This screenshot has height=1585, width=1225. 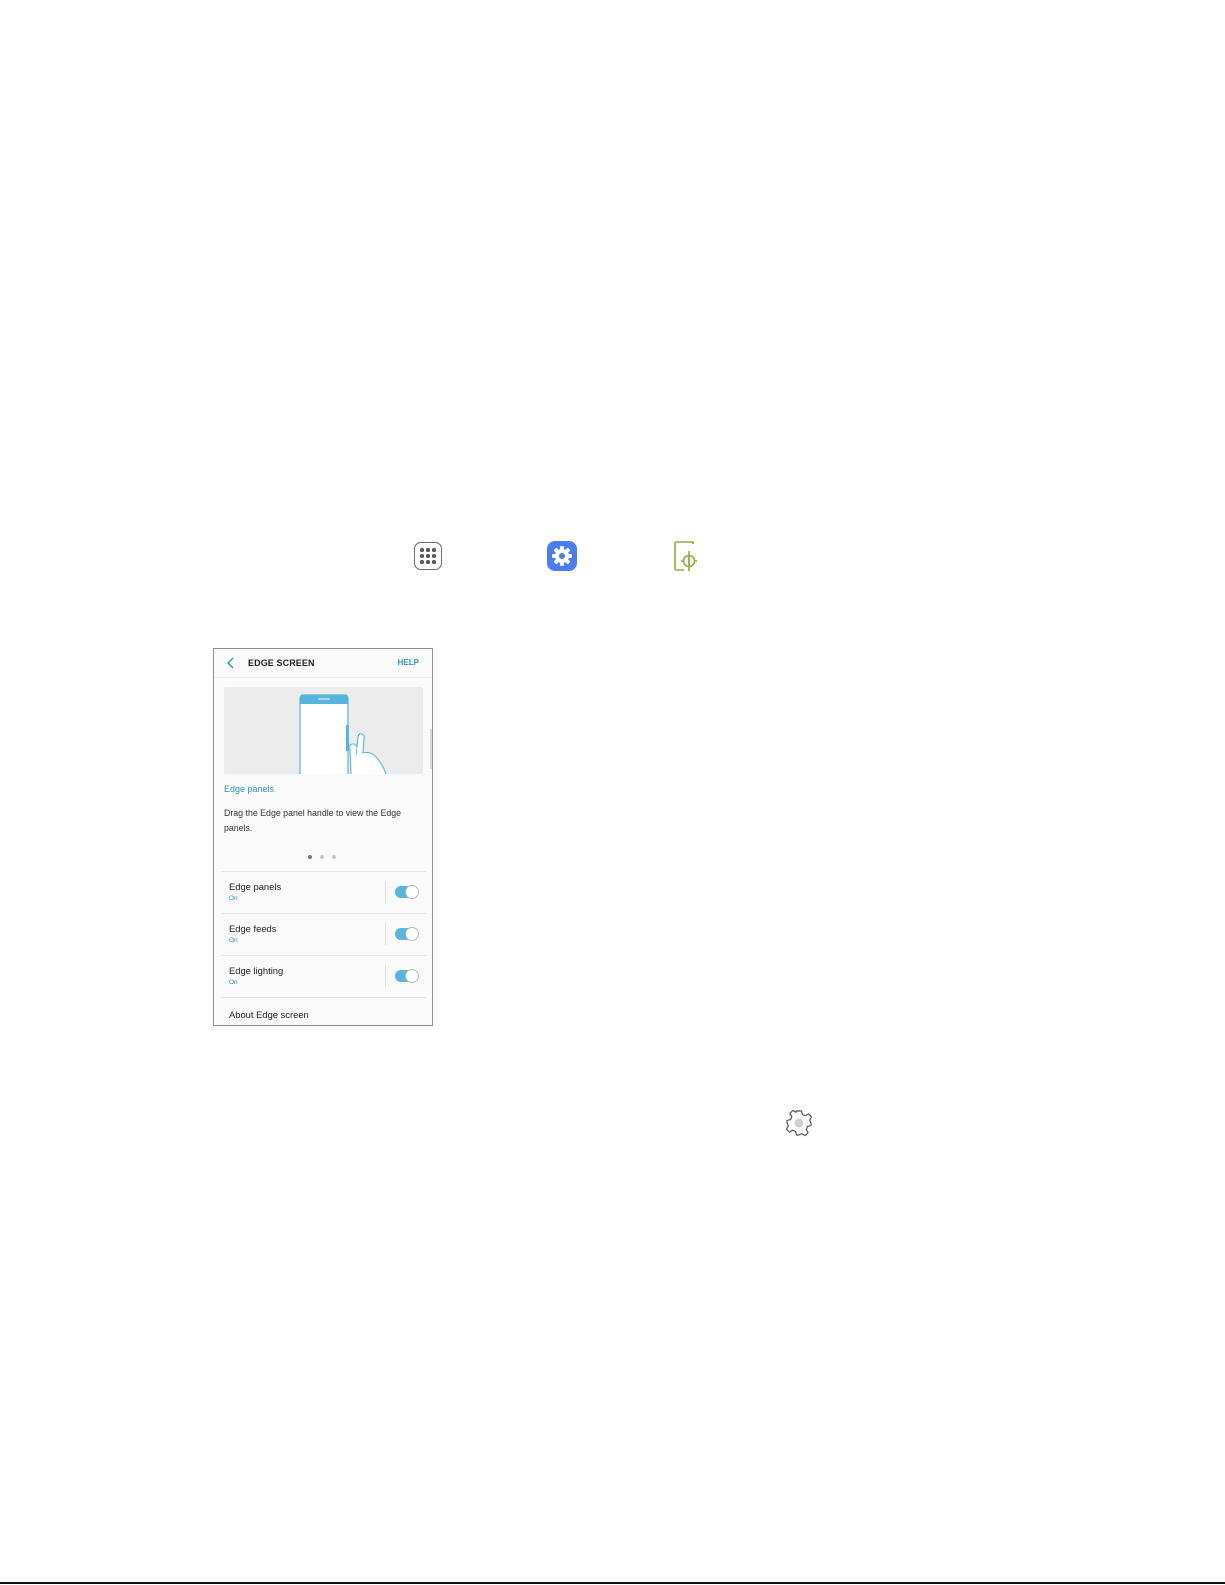 I want to click on phone-hand-illustration, so click(x=343, y=734).